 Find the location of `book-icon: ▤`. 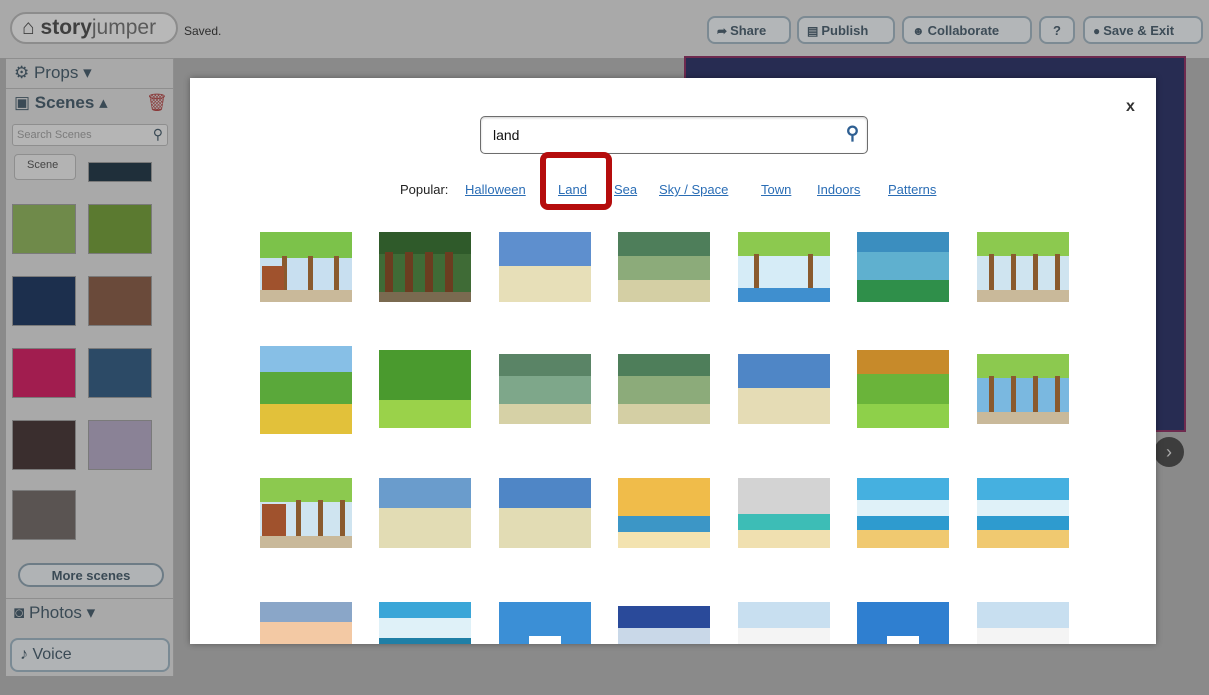

book-icon: ▤ is located at coordinates (813, 31).